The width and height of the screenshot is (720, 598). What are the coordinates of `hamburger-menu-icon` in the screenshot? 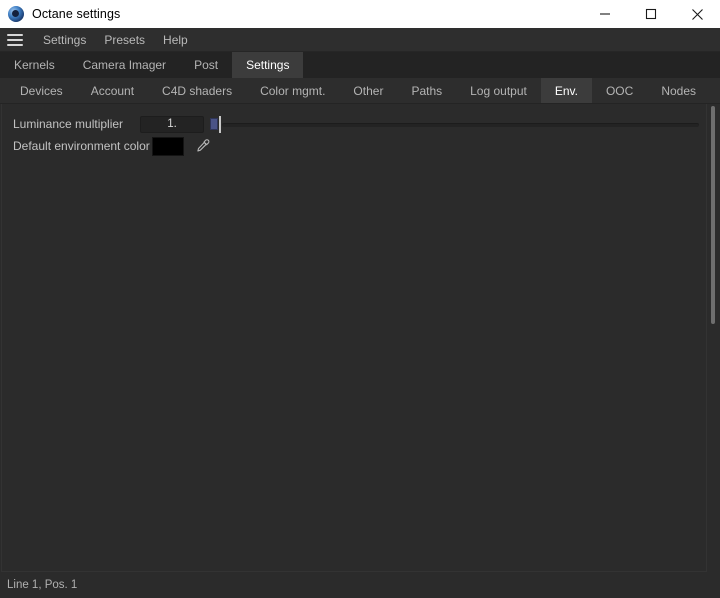 It's located at (15, 40).